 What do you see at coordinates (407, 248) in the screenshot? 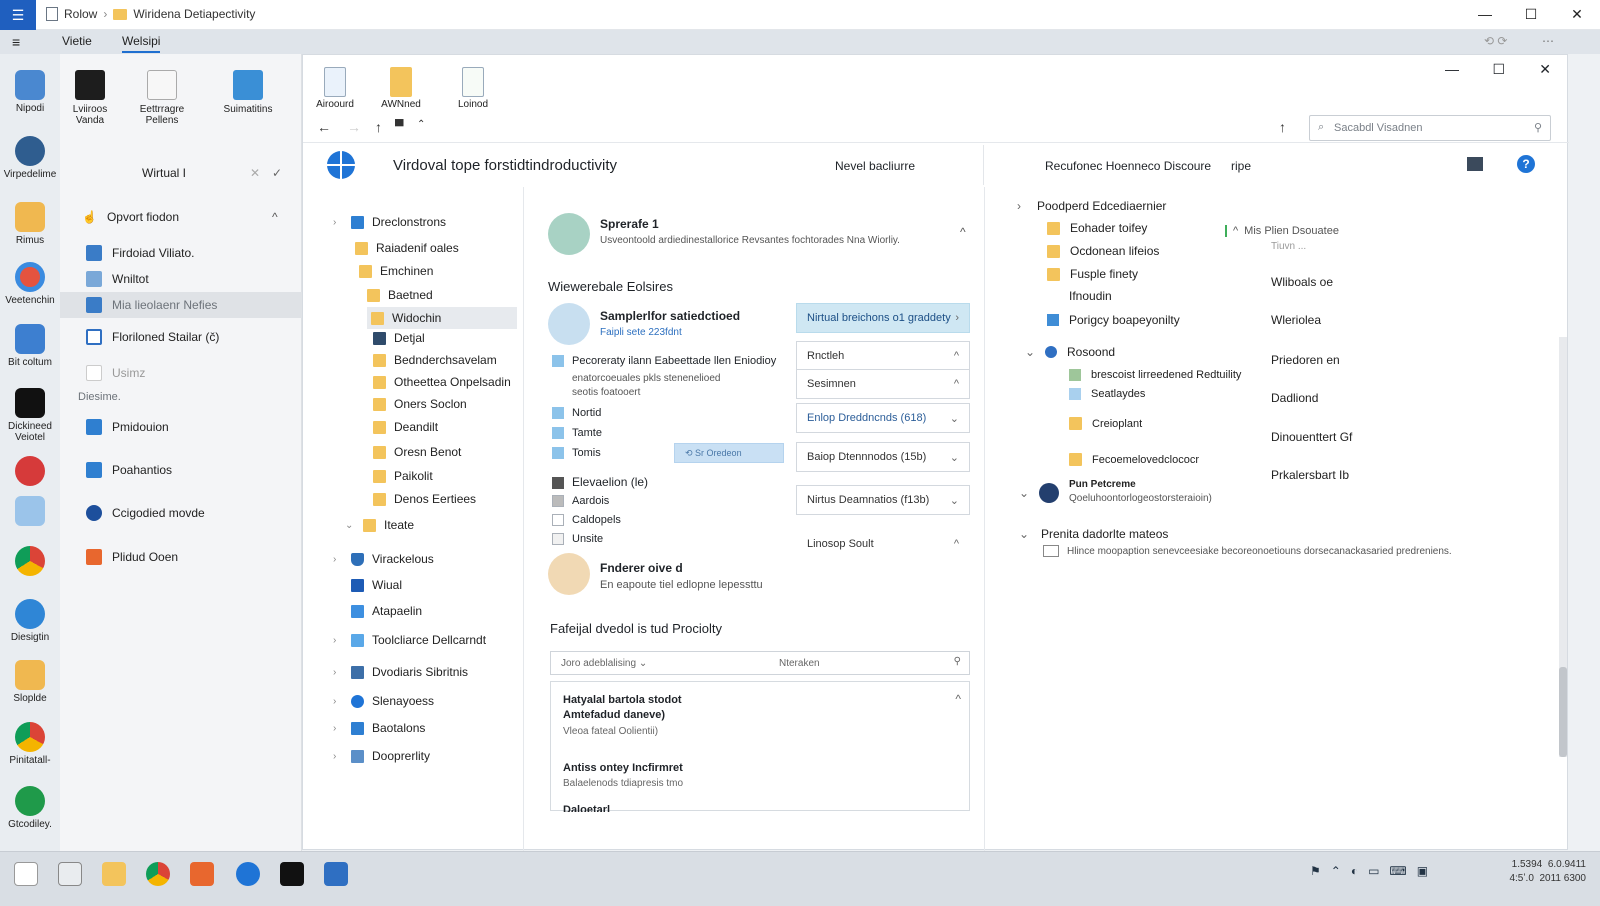
I see `tree-item: Raiadenif oales` at bounding box center [407, 248].